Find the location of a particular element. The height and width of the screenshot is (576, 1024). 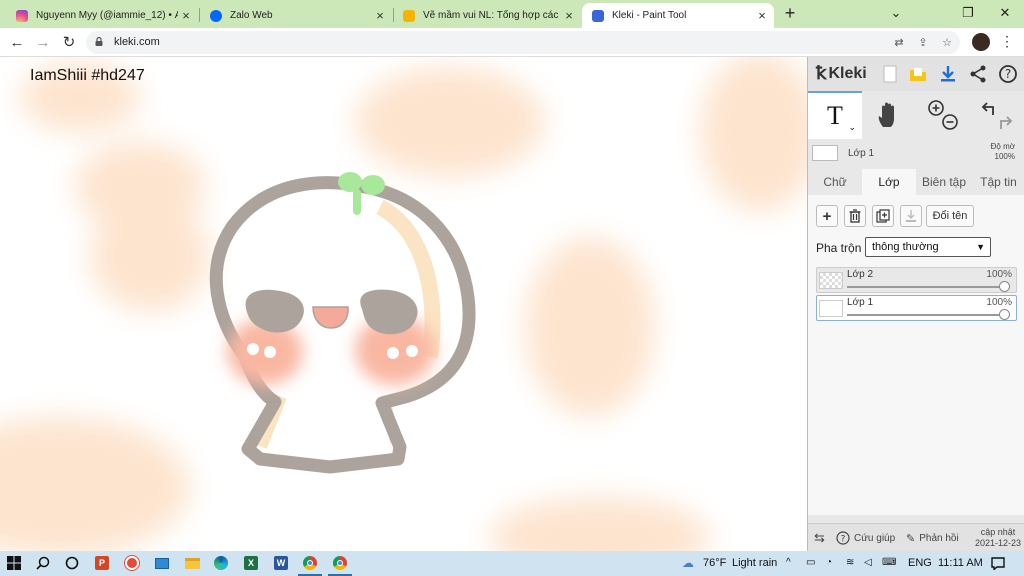

browser-menu-icon: ⋮ is located at coordinates (1007, 41).